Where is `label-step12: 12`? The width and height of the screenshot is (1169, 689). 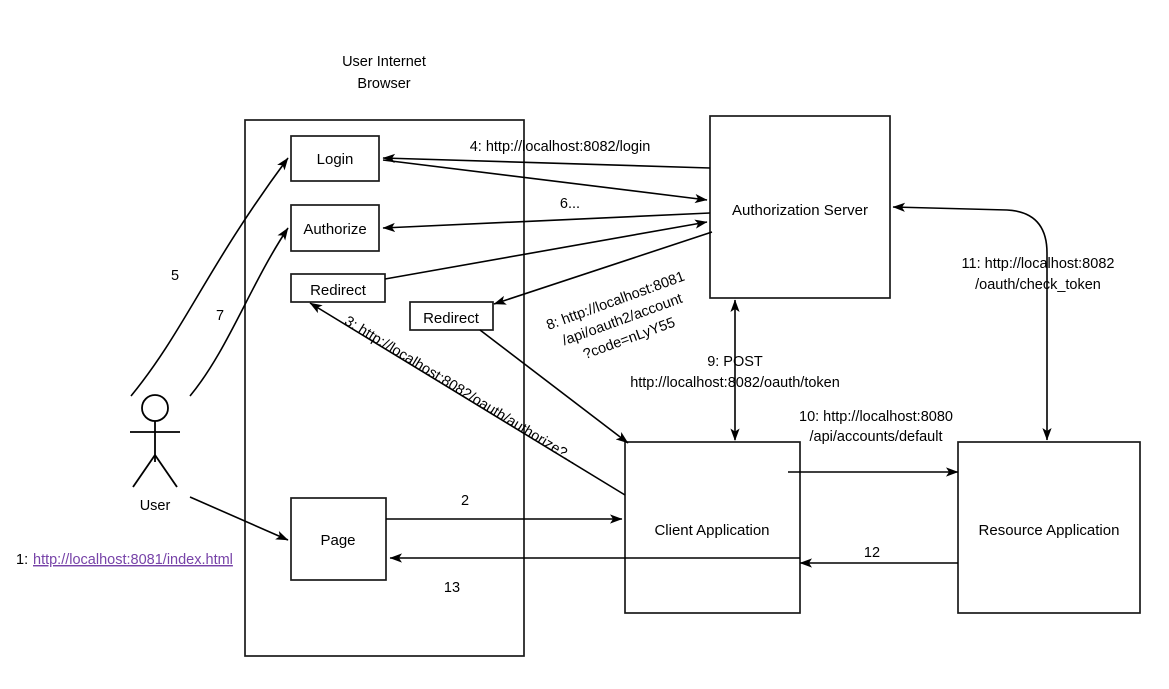
label-step12: 12 is located at coordinates (872, 553).